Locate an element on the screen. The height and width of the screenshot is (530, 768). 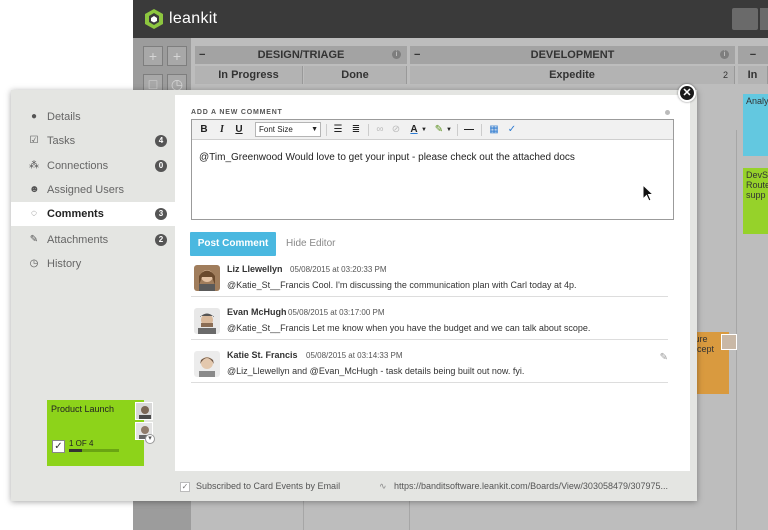
font-size-select: Font Size ▼ is located at coordinates (288, 129).